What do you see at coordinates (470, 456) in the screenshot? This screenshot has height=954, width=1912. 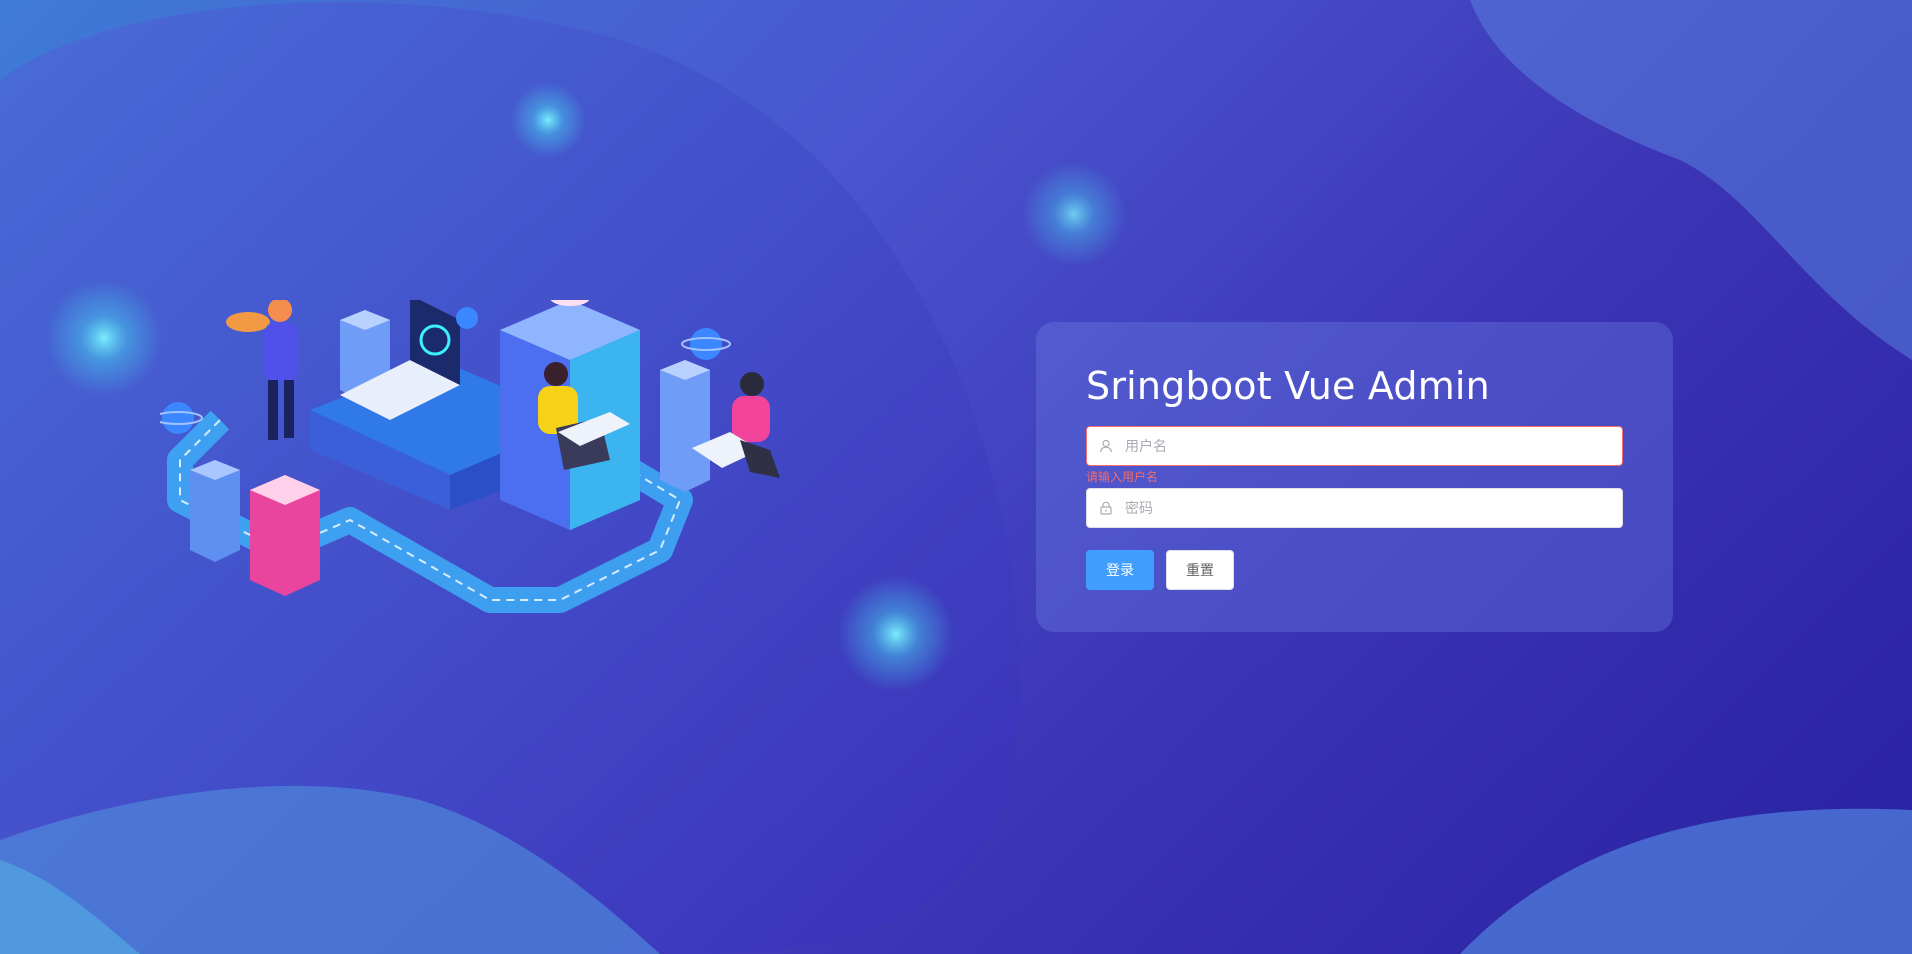 I see `isometric-illustration` at bounding box center [470, 456].